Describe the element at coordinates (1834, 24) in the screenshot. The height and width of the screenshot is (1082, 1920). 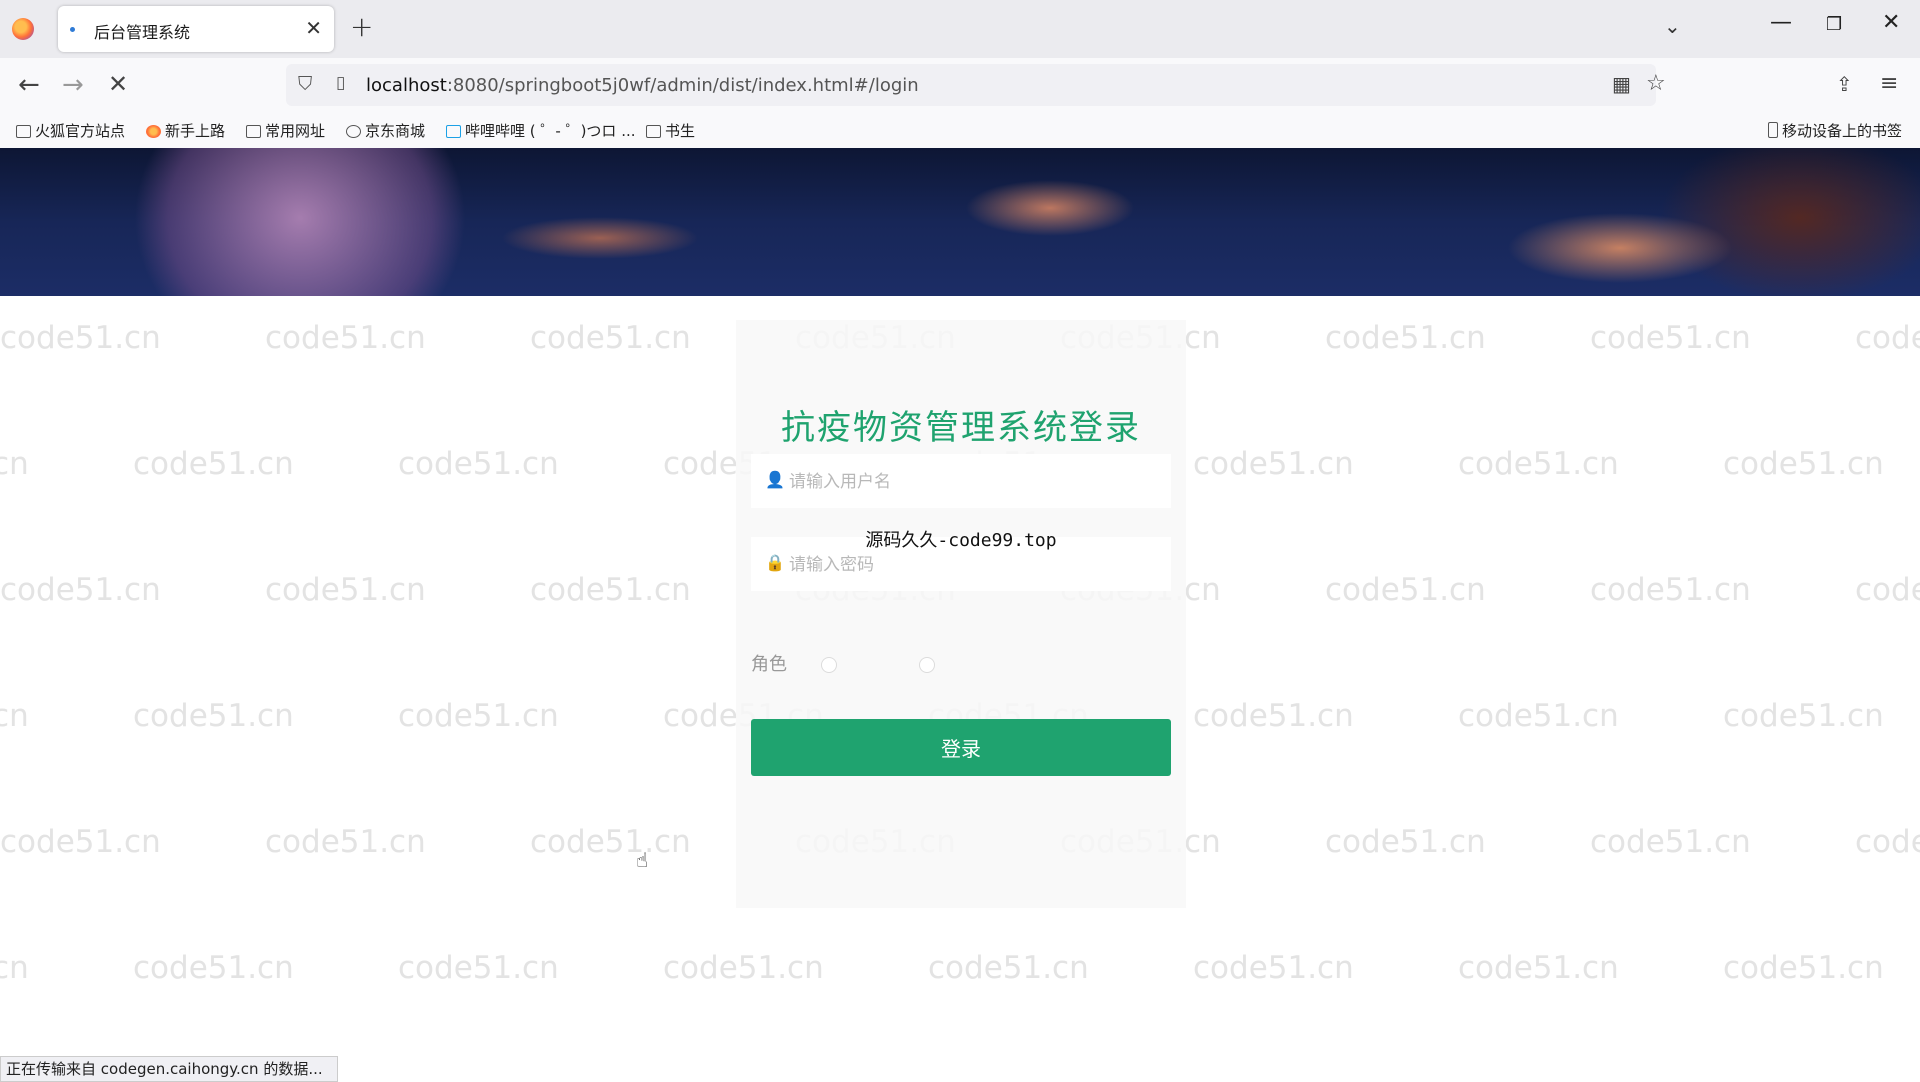
I see `restore-icon: ❐` at that location.